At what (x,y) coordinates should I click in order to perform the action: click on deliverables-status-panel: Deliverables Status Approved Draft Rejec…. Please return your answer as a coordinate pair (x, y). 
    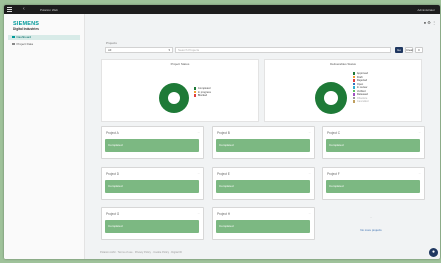
    Looking at the image, I should click on (343, 90).